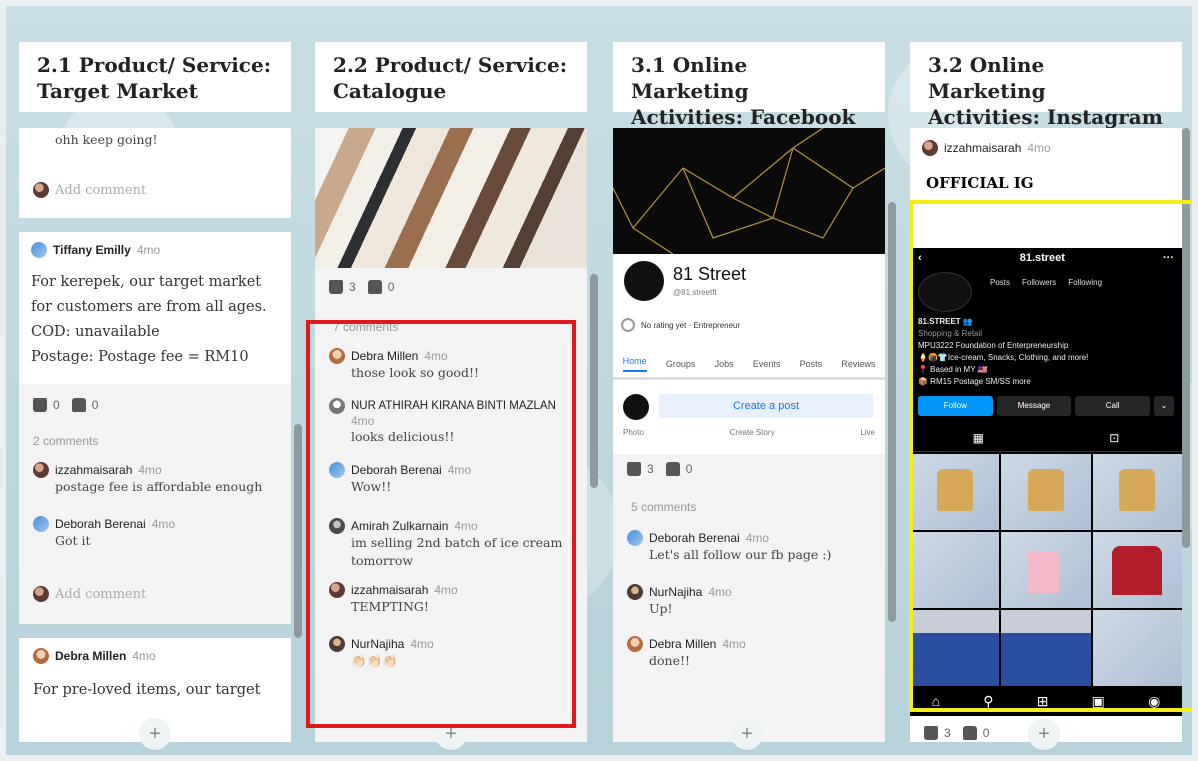 The width and height of the screenshot is (1198, 761). Describe the element at coordinates (146, 282) in the screenshot. I see `post-line: For kerepek, our target market` at that location.